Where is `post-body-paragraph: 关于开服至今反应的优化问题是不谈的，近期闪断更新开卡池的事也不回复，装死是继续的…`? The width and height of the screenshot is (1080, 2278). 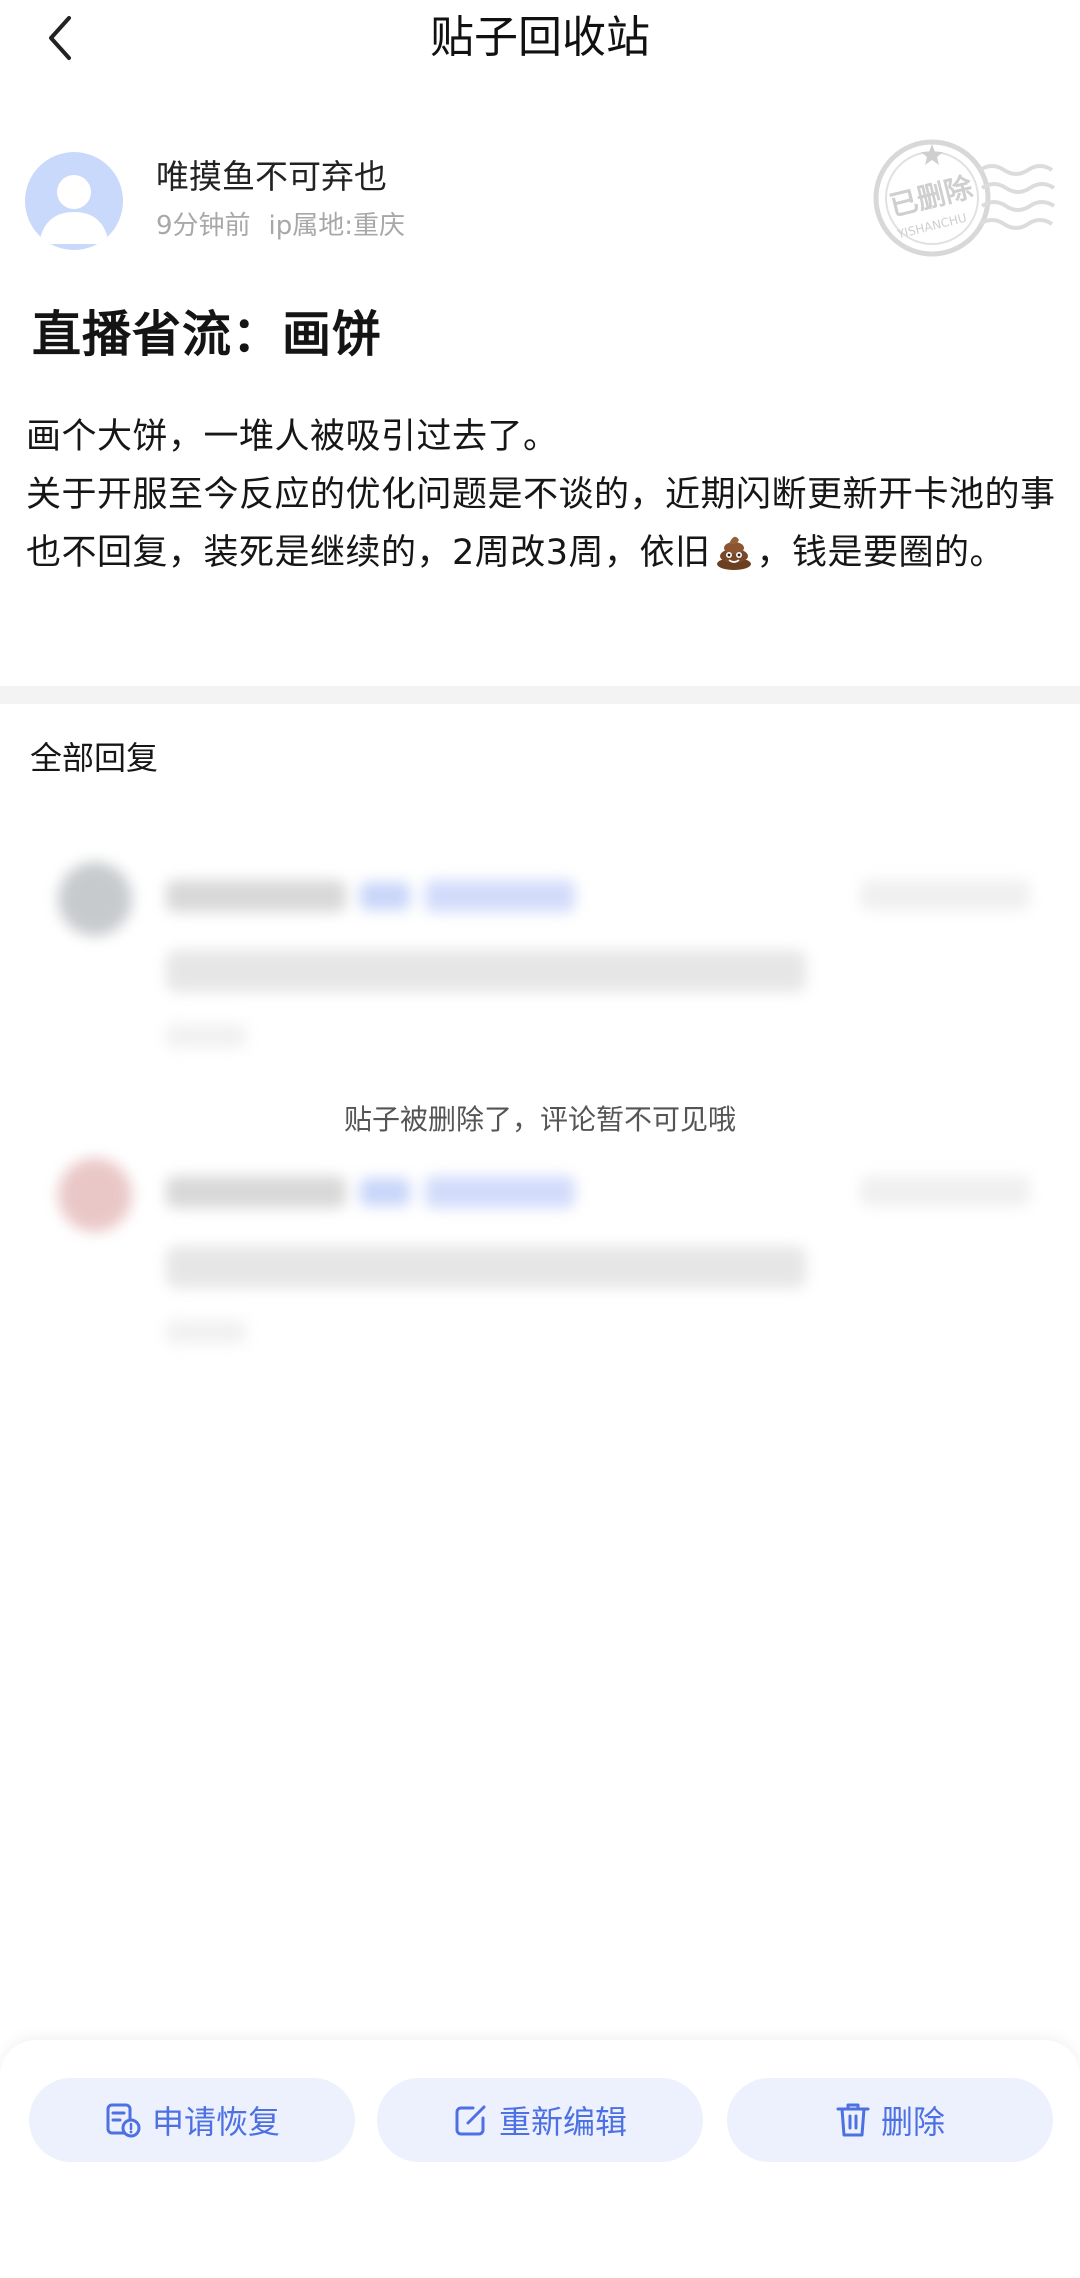
post-body-paragraph: 关于开服至今反应的优化问题是不谈的，近期闪断更新开卡池的事也不回复，装死是继续的… is located at coordinates (546, 524).